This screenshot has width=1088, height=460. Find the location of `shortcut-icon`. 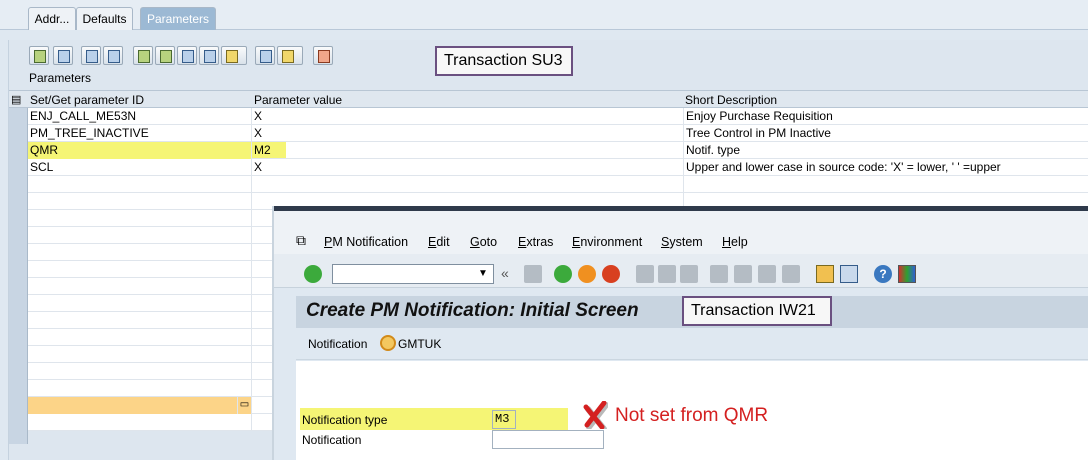

shortcut-icon is located at coordinates (849, 274).